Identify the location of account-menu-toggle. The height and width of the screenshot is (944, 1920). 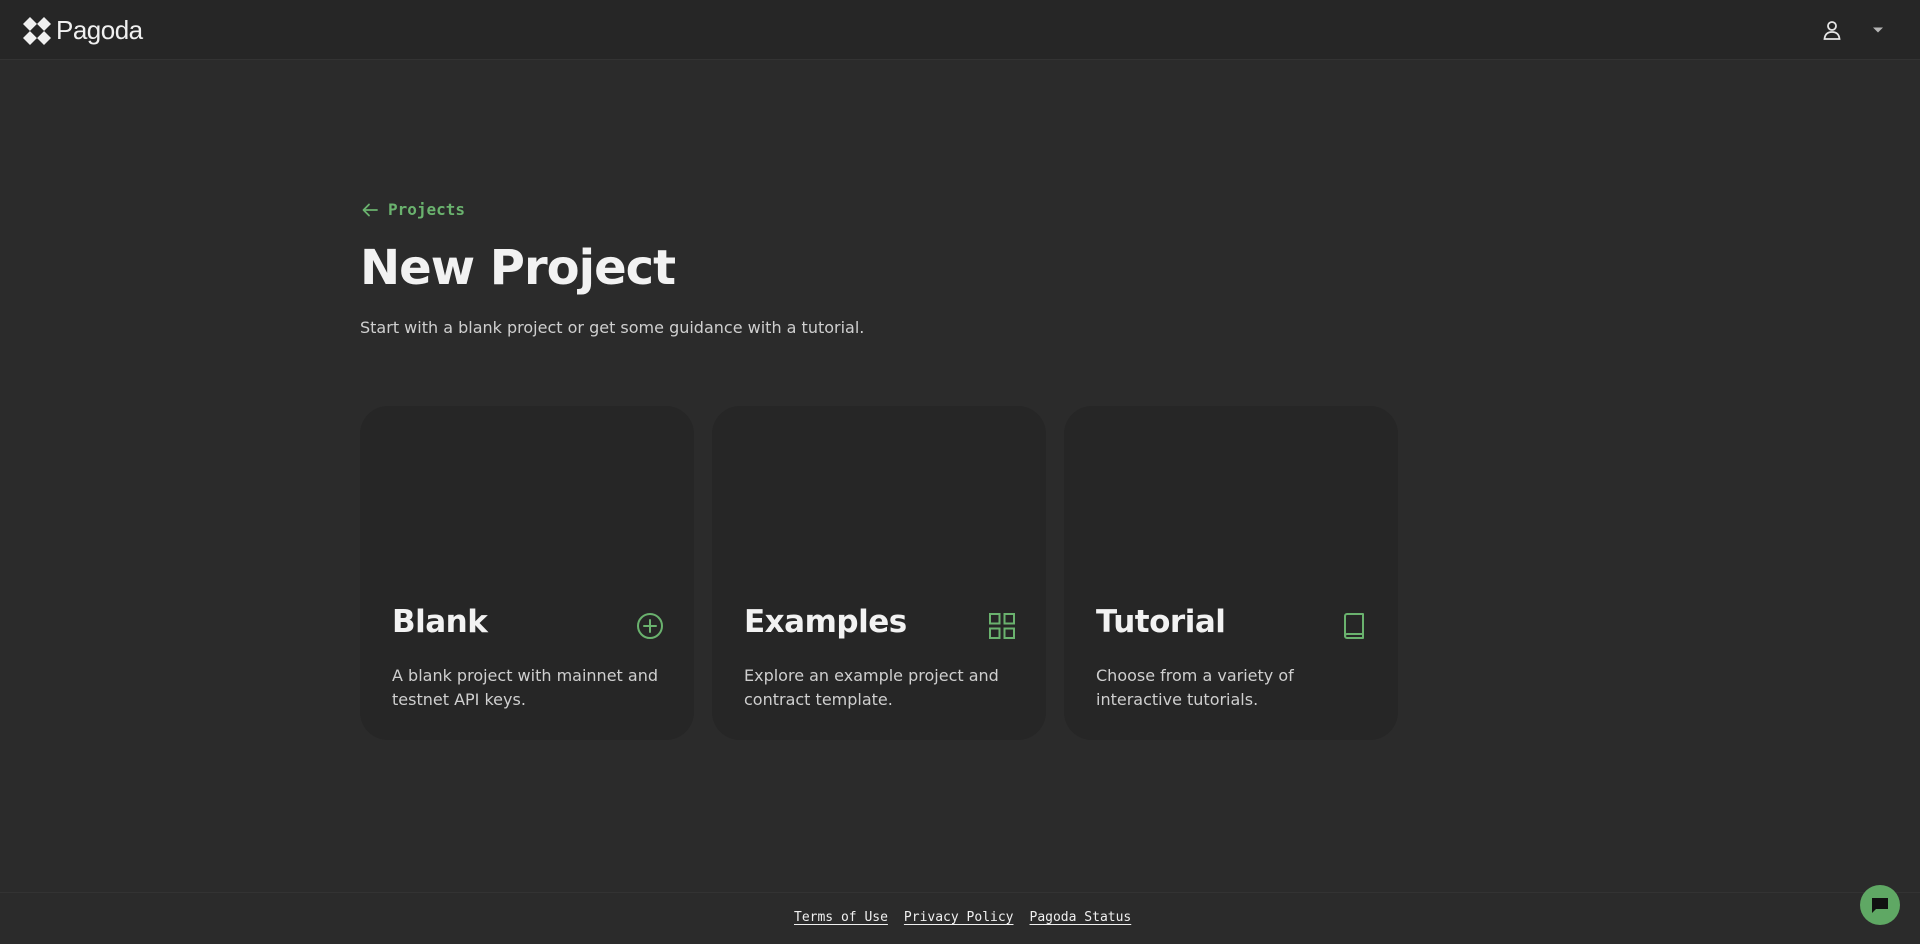
(1878, 30).